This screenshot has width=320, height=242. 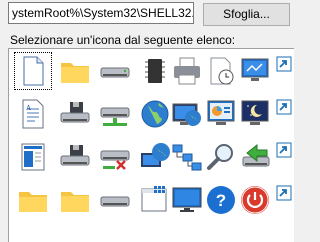 I want to click on drive-2-icon, so click(x=115, y=201).